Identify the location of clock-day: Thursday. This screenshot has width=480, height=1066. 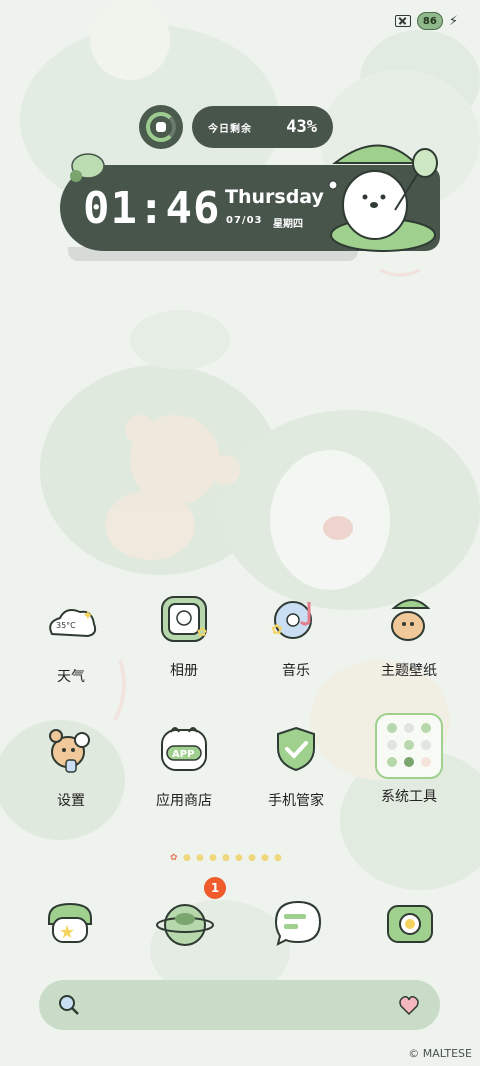
(274, 197).